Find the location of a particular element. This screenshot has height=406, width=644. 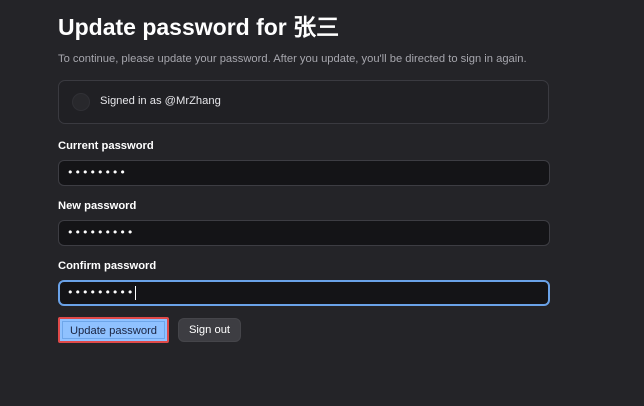

confirm-password-value: ••••••••• is located at coordinates (101, 292).